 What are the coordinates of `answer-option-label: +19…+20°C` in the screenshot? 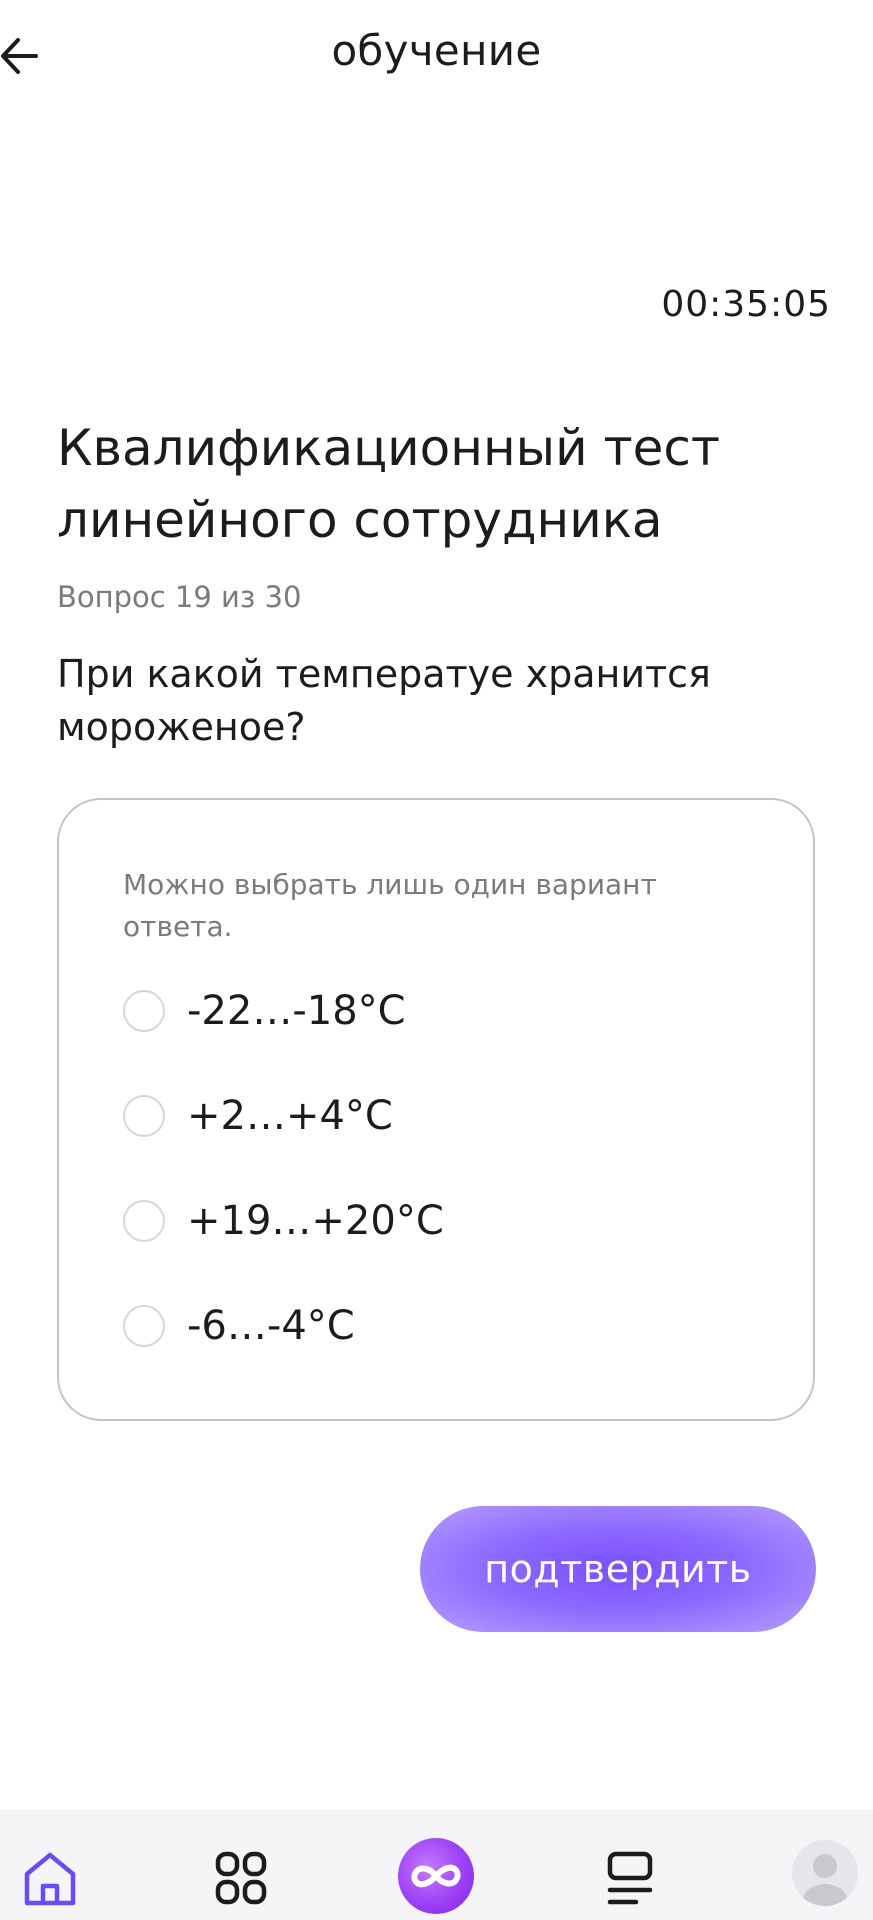 It's located at (315, 1221).